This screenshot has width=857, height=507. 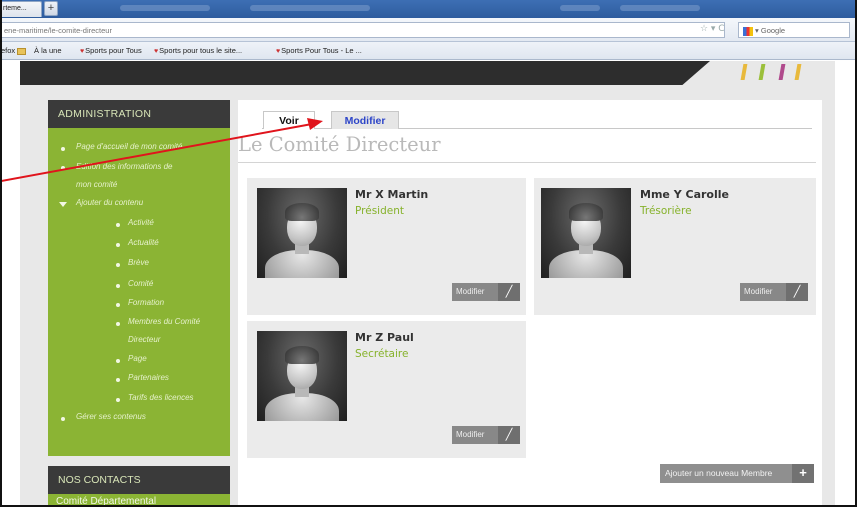 I want to click on submenu-item-membres-cont: Directeur, so click(x=144, y=339).